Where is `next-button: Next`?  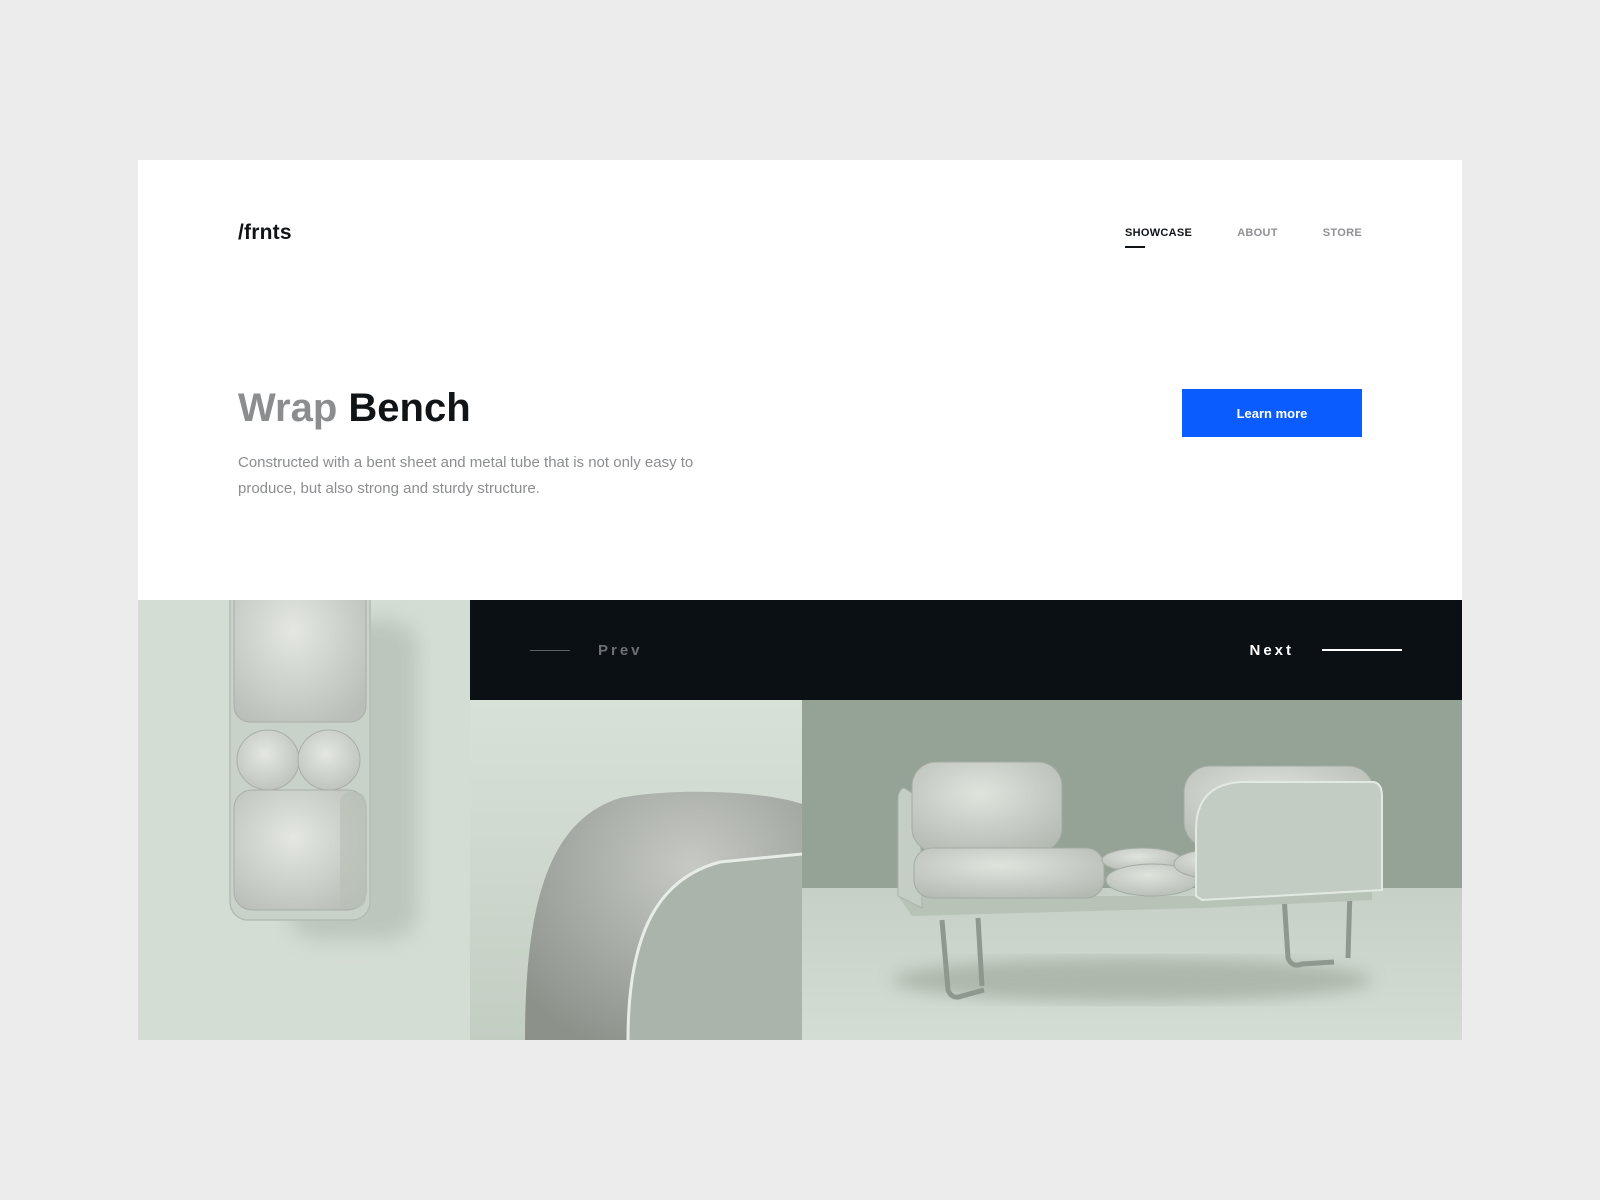 next-button: Next is located at coordinates (1325, 650).